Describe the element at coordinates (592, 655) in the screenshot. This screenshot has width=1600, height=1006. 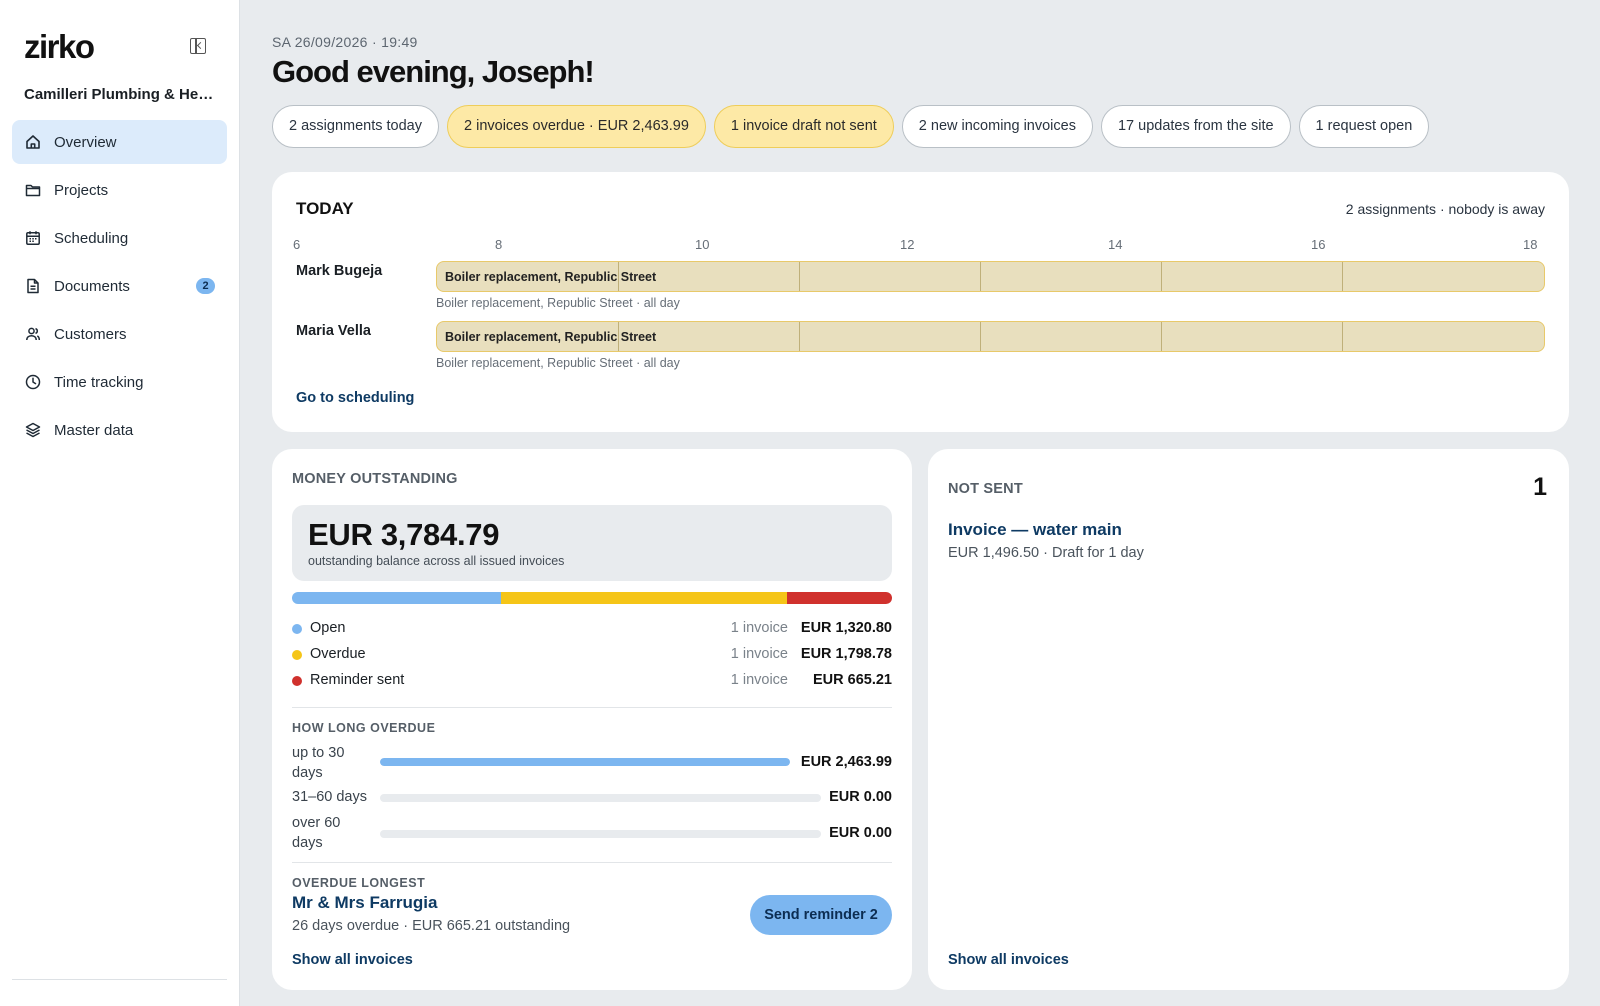
I see `legend-row-overdue: Overdue 1 invoice EUR 1,798.78` at that location.